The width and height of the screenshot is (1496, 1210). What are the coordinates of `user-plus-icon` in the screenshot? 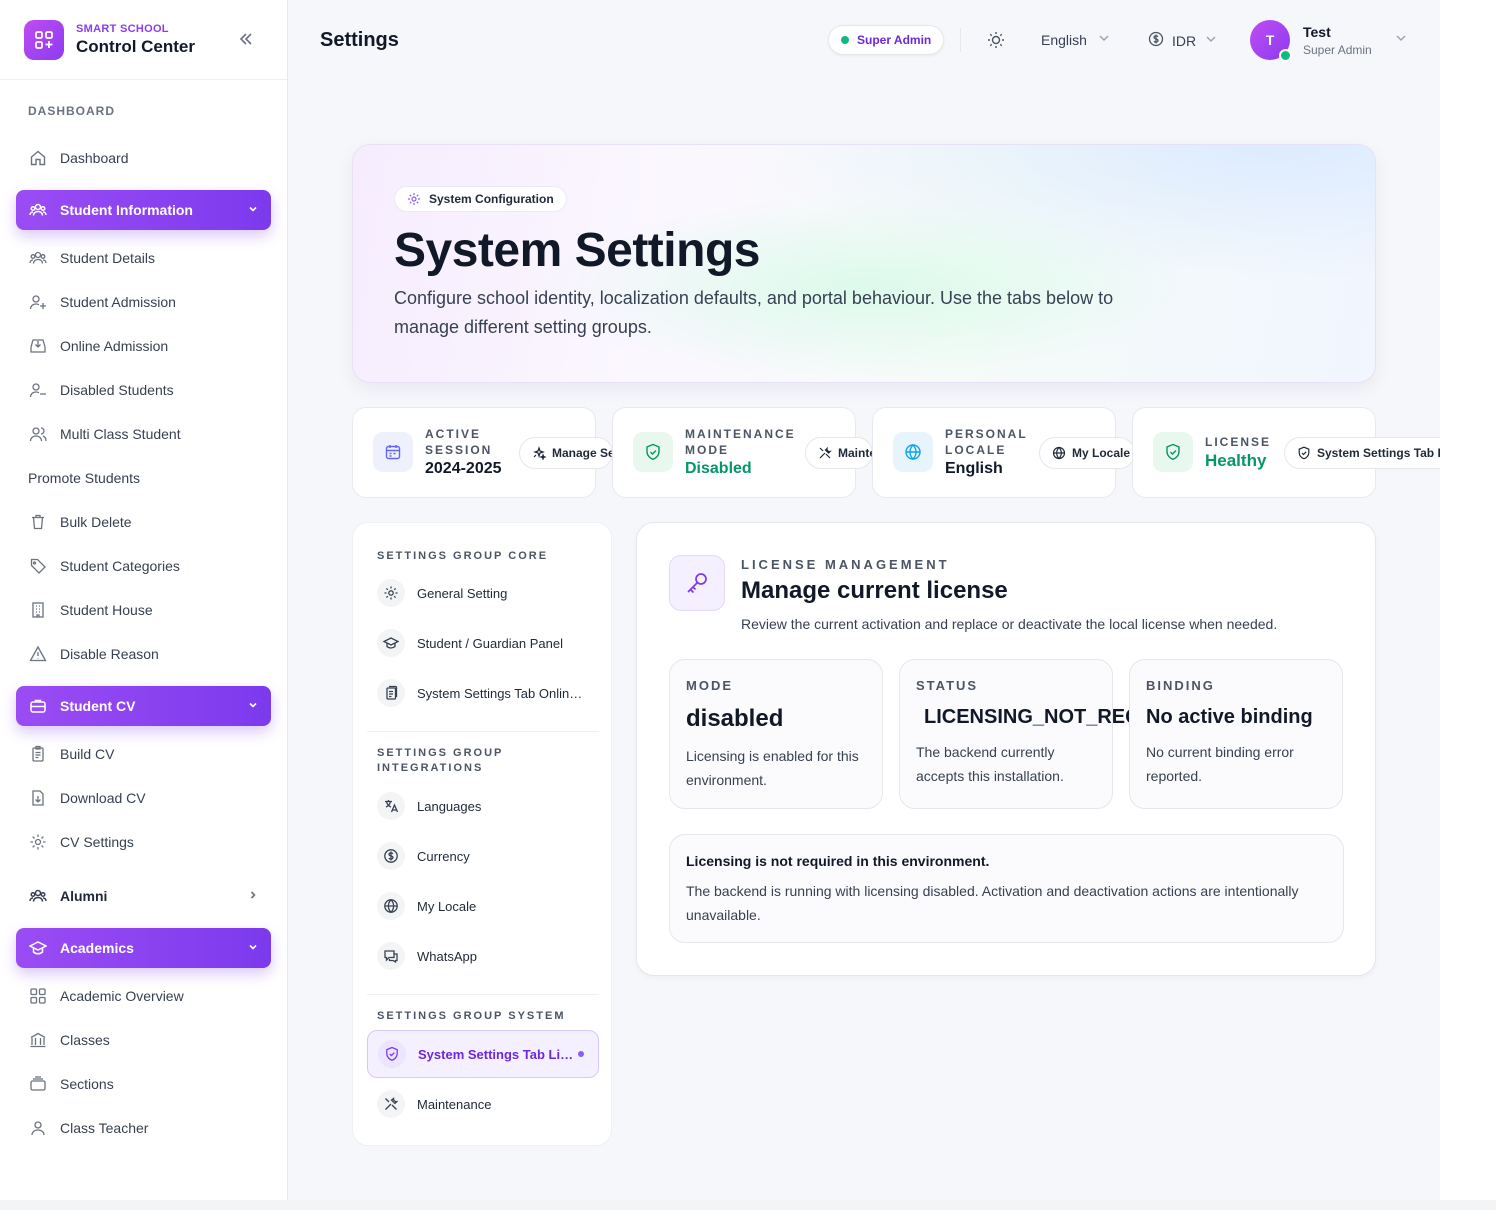 It's located at (38, 302).